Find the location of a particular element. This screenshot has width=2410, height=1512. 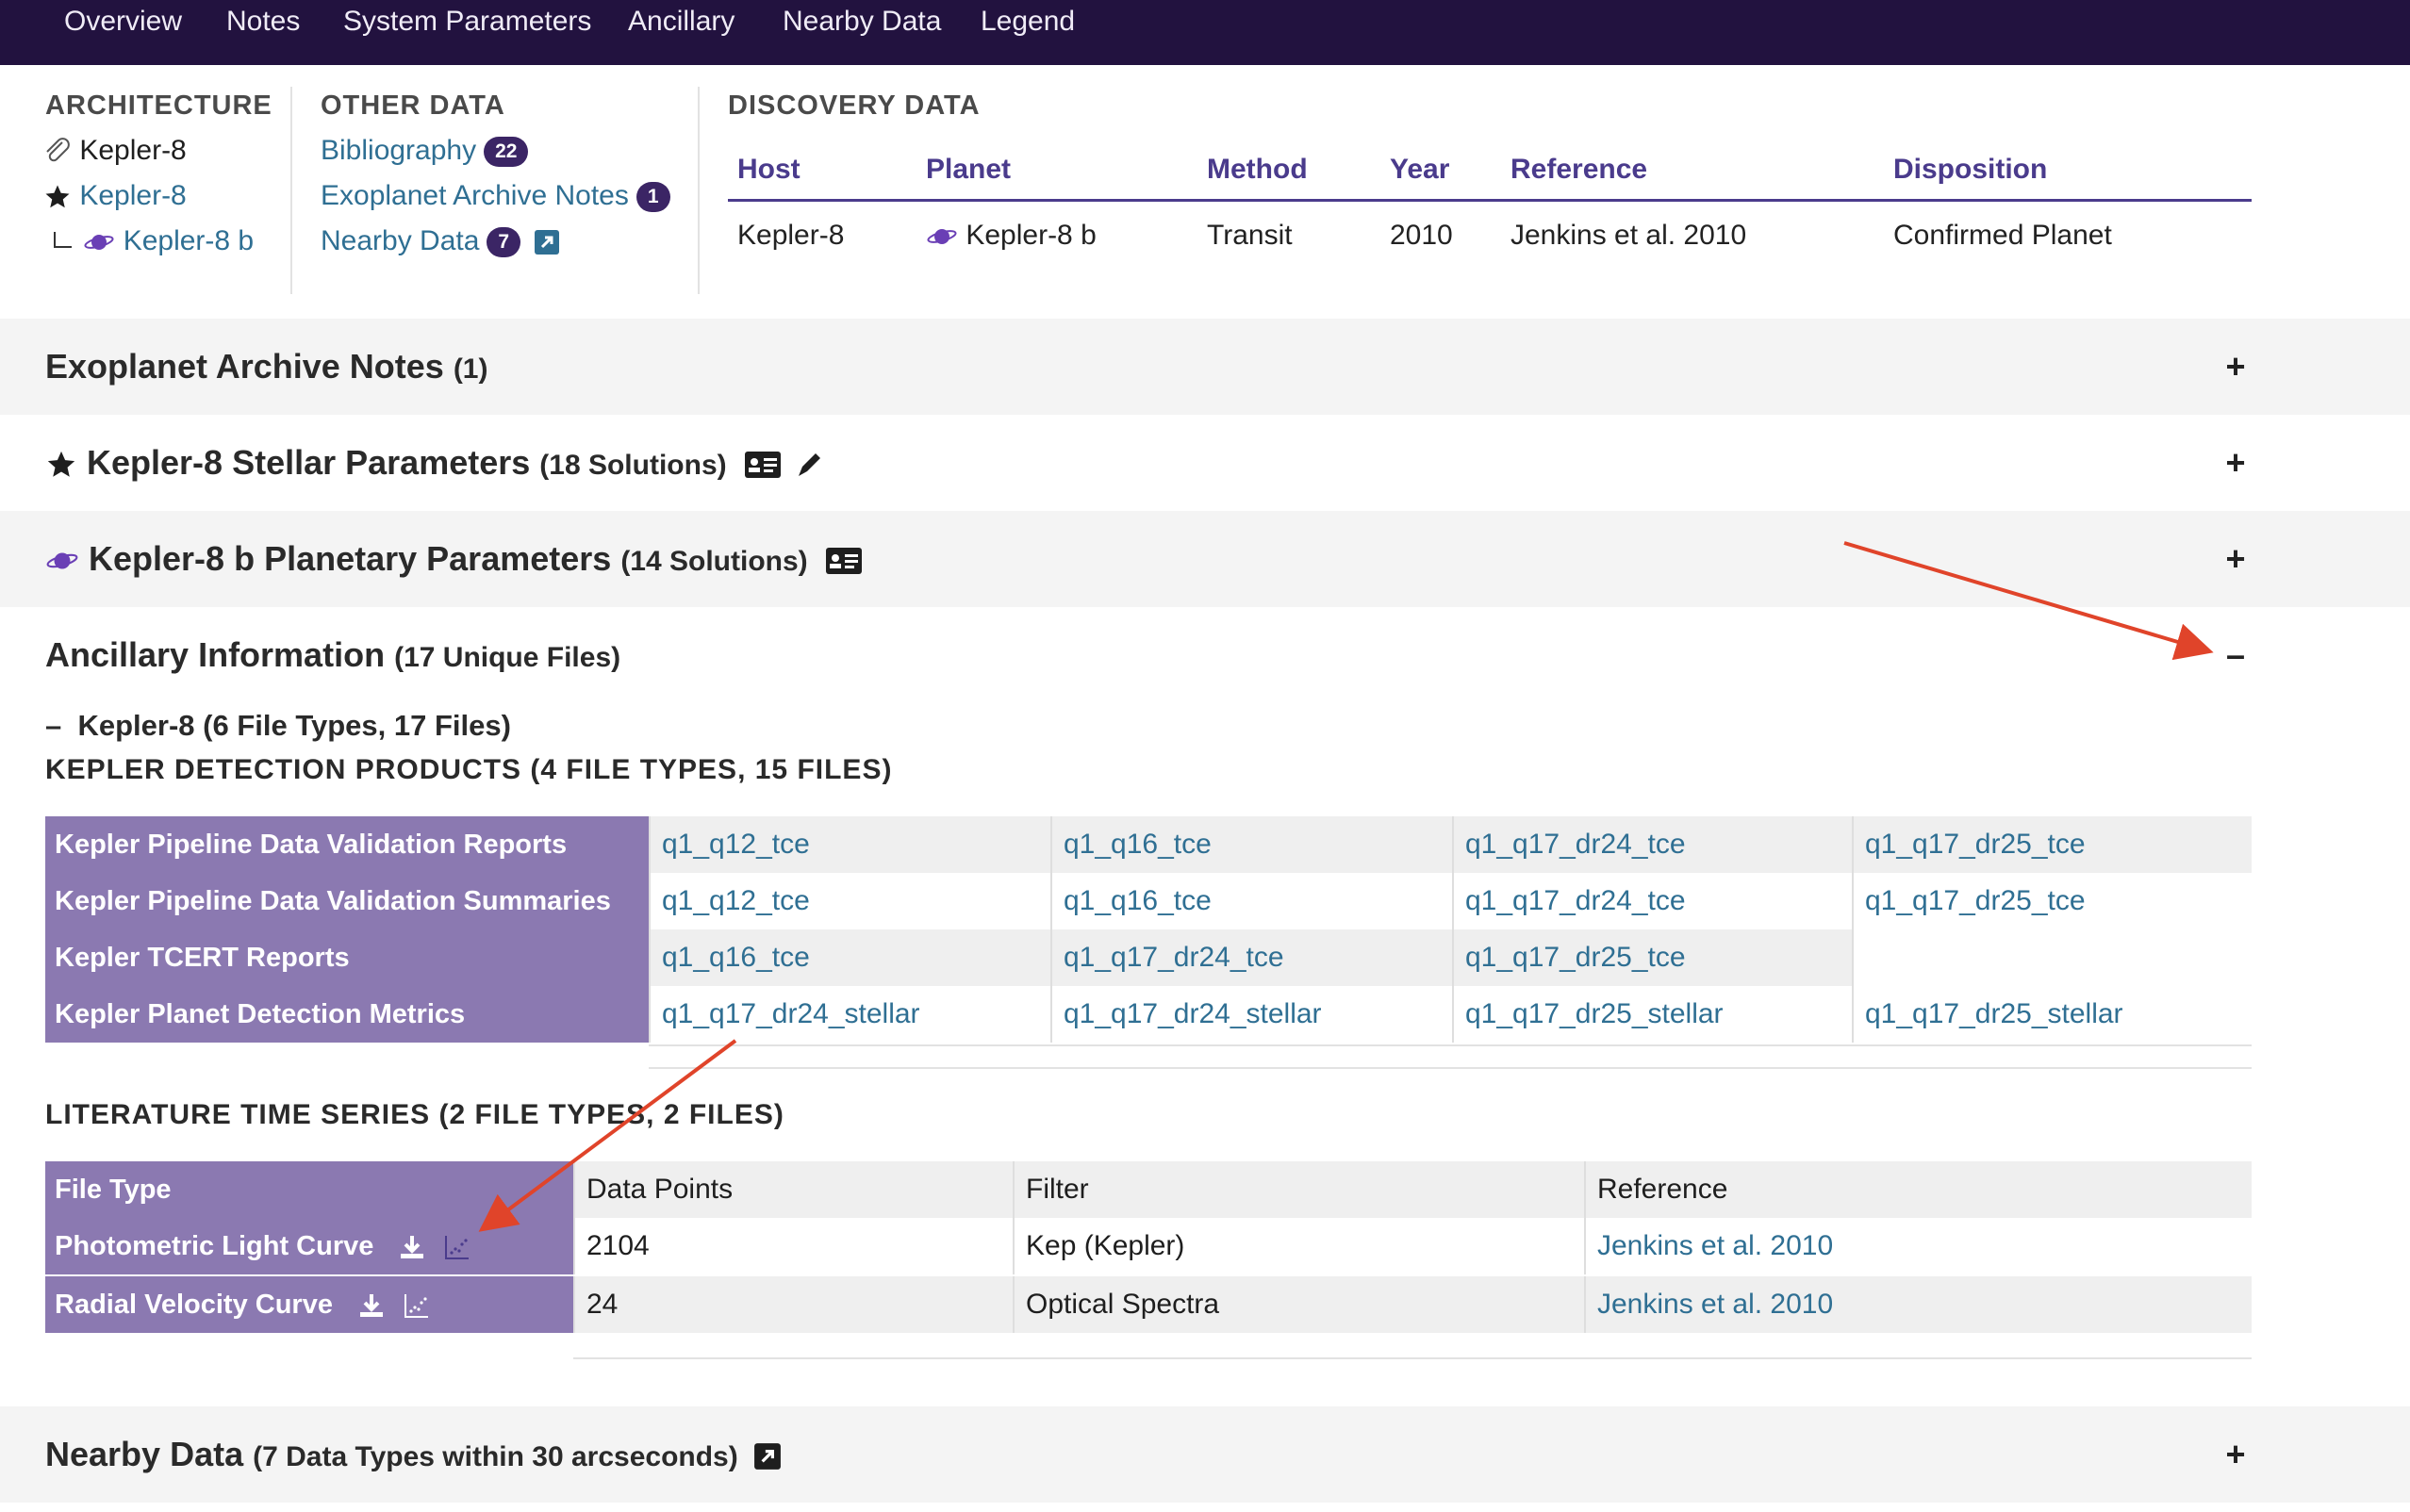

discovery-planet-cell: Kepler-8 b is located at coordinates (1011, 236).